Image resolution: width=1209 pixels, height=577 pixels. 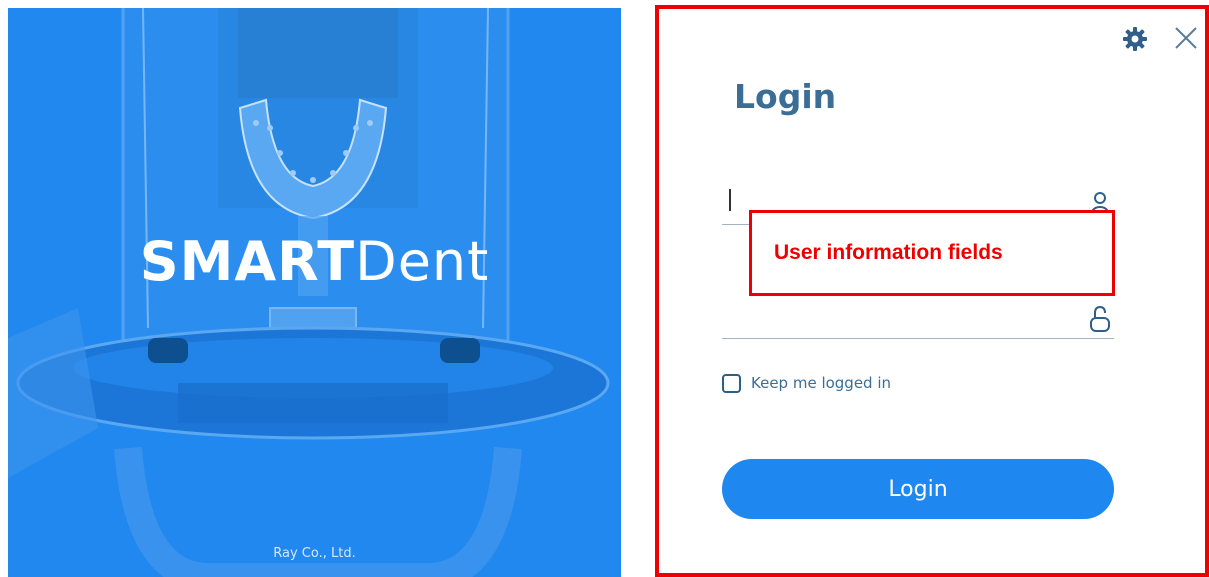 I want to click on settings-button, so click(x=1135, y=39).